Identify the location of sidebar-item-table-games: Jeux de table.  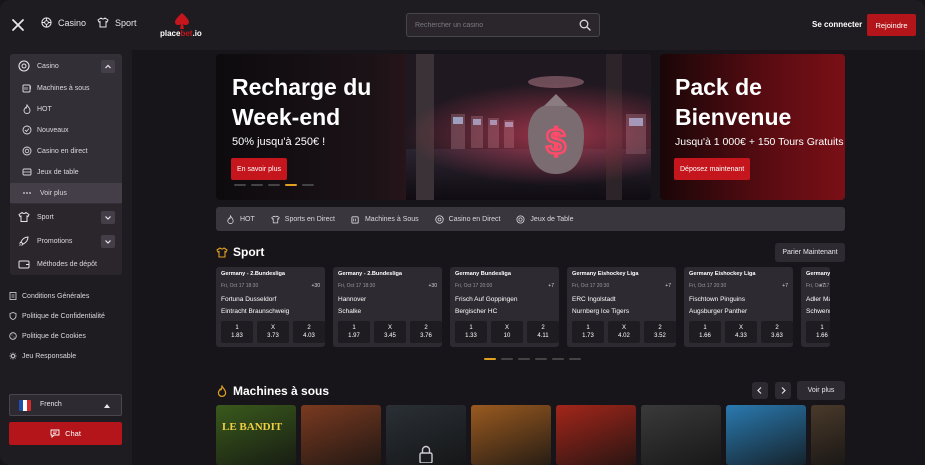
(66, 172).